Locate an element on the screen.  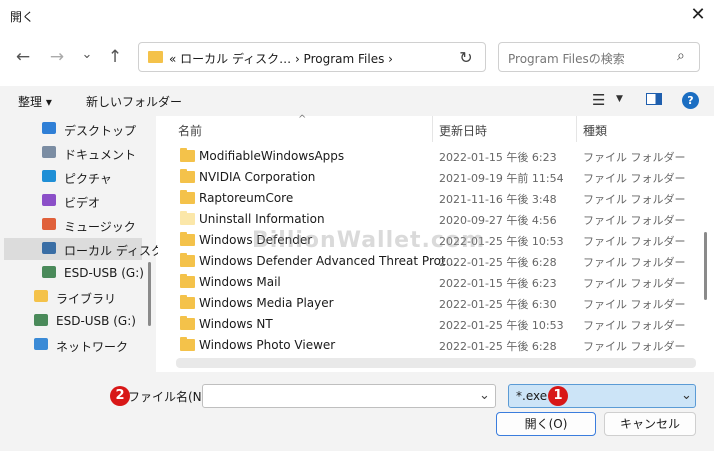
sidebar-item: ローカル ディスク is located at coordinates (83, 249).